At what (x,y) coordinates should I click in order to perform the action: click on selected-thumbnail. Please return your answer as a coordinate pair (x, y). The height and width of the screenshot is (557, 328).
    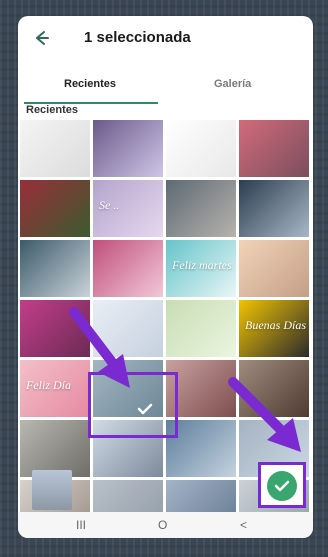
    Looking at the image, I should click on (52, 490).